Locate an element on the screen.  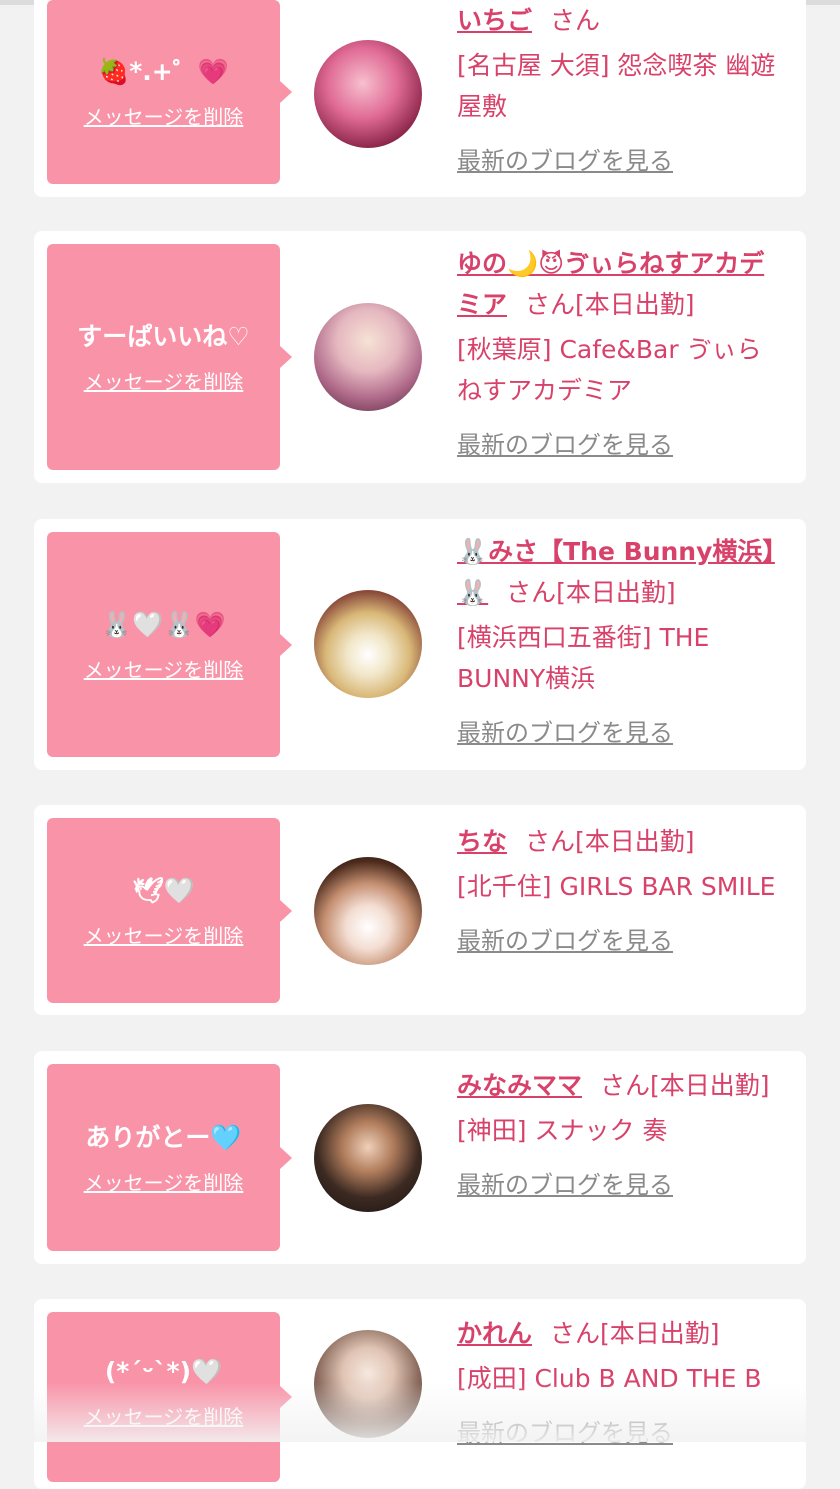
shop-name: [名古屋 大須] 怨念喫茶 幽遊屋敷 is located at coordinates (621, 86).